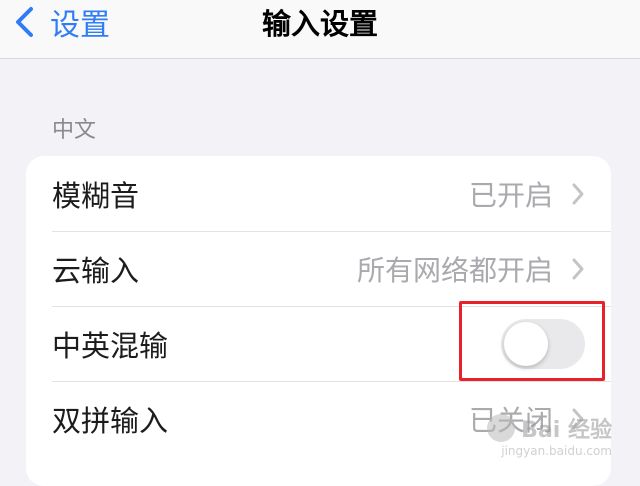 The image size is (640, 486). I want to click on row-value: 所有网络都开启, so click(454, 270).